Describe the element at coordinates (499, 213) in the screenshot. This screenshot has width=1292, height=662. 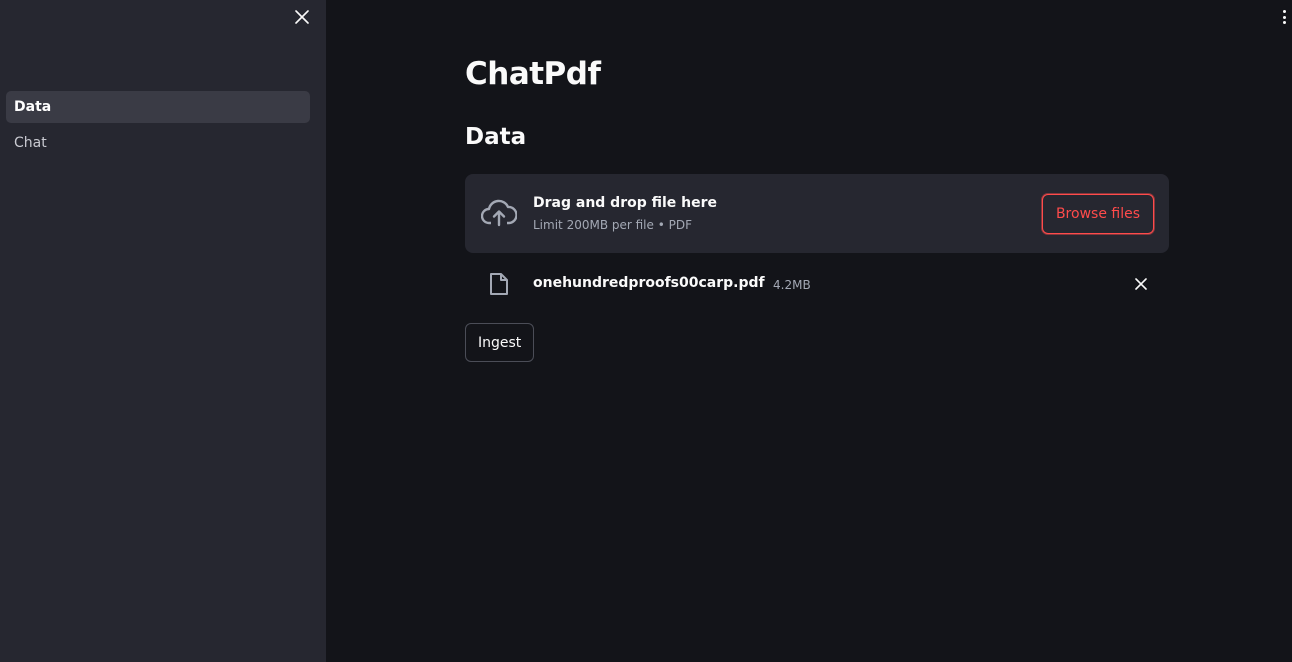
I see `cloud-upload-icon` at that location.